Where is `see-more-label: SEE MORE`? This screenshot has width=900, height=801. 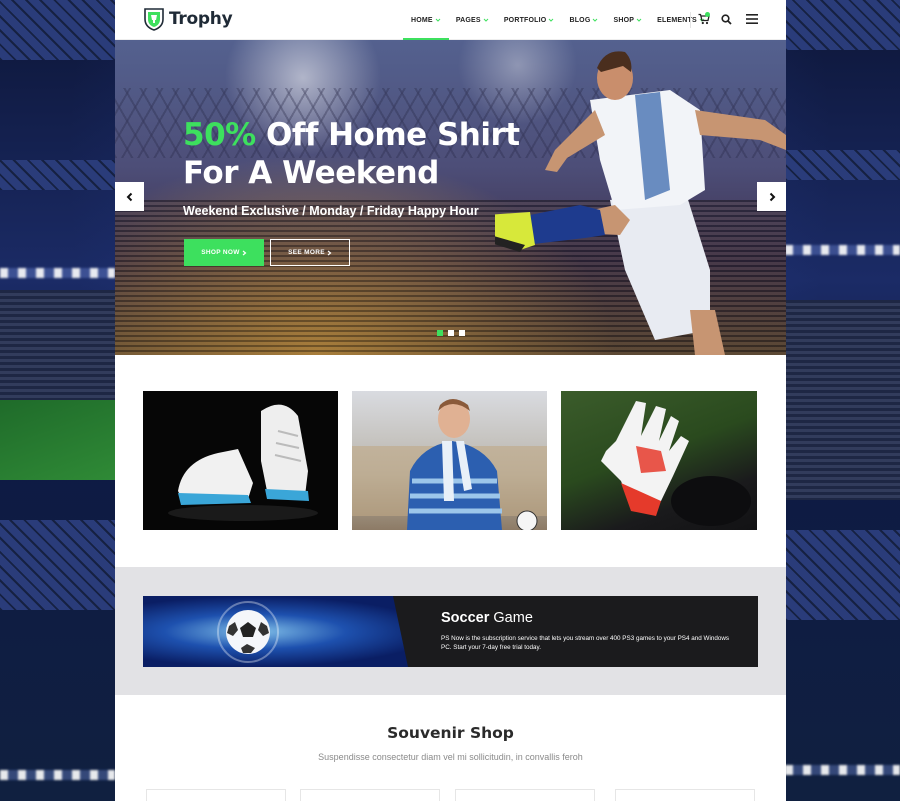 see-more-label: SEE MORE is located at coordinates (306, 252).